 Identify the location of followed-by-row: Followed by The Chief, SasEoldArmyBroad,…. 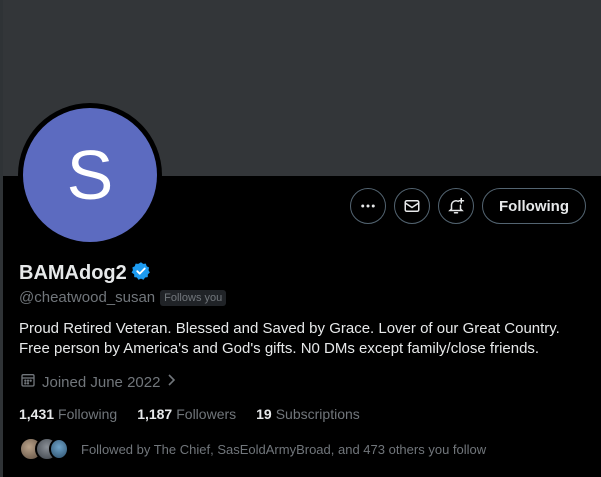
(252, 449).